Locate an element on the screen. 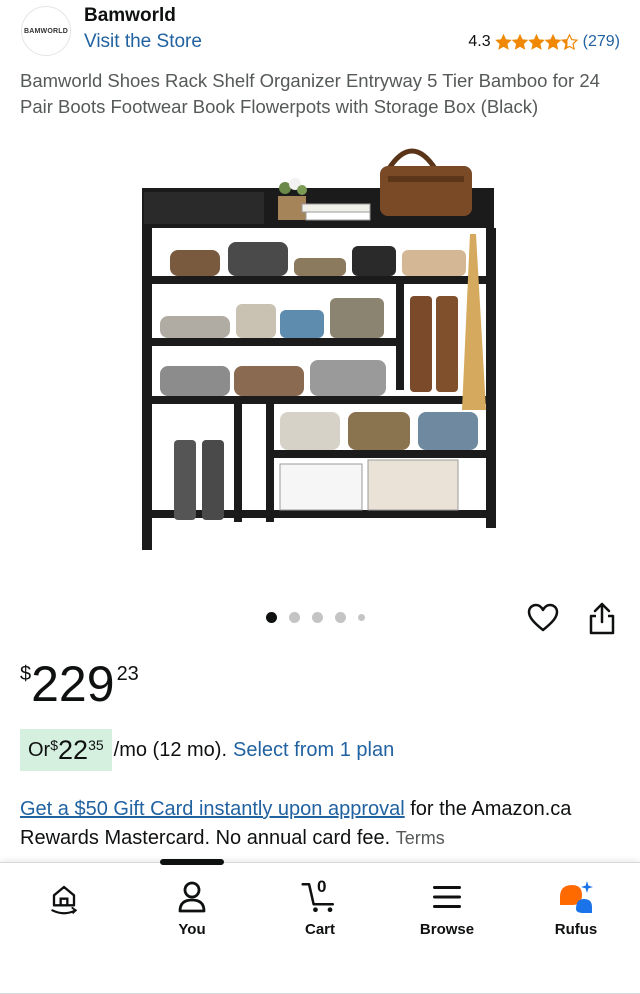 The image size is (640, 994). monthly-prefix: Or is located at coordinates (39, 749).